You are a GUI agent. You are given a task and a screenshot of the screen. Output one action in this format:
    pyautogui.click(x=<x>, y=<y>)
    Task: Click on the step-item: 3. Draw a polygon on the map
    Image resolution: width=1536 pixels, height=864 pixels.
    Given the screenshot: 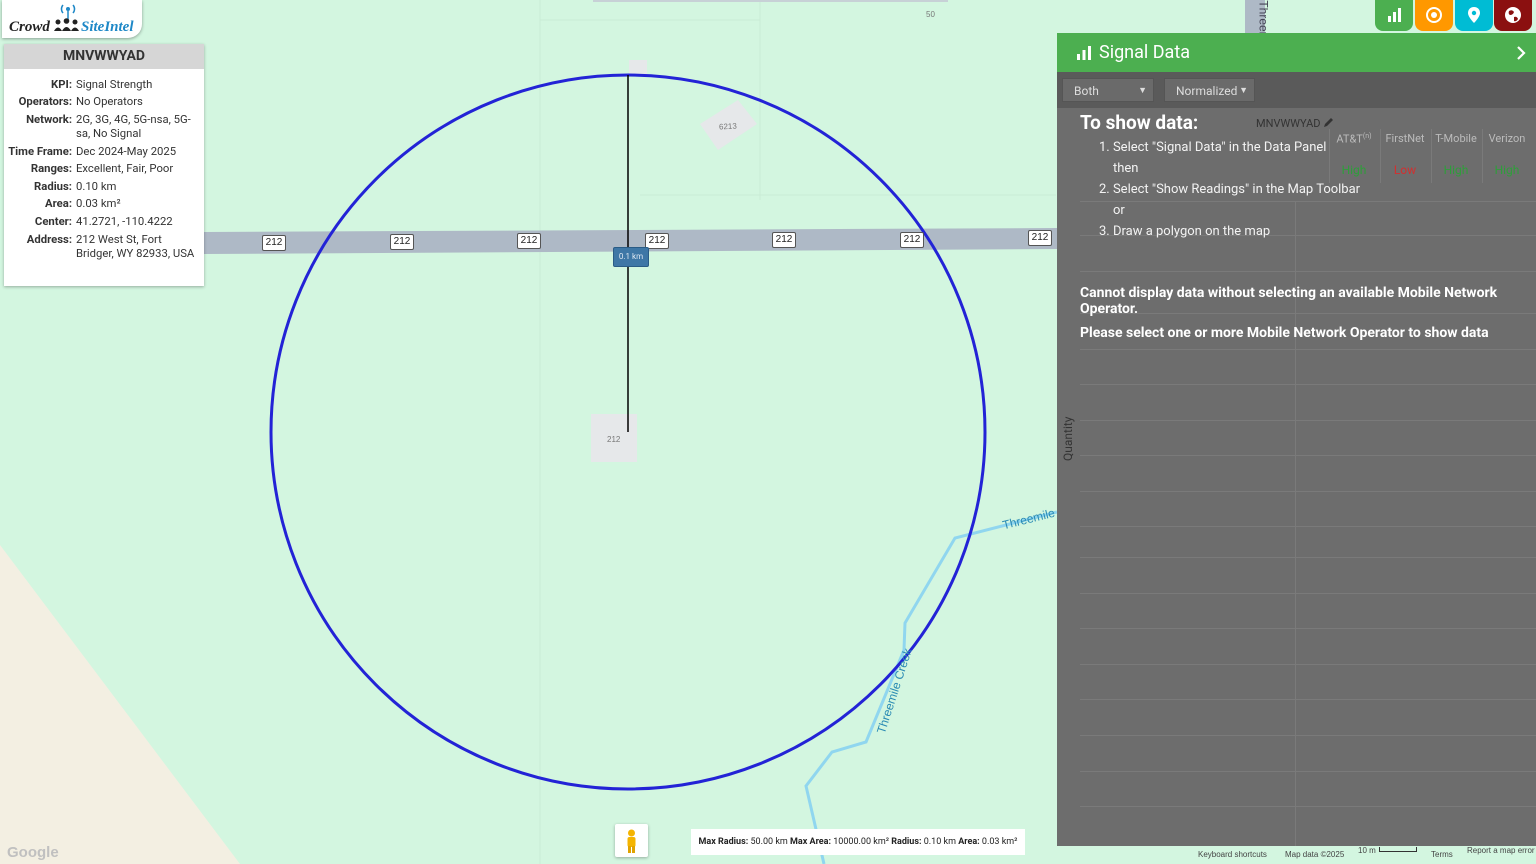 What is the action you would take?
    pyautogui.click(x=1185, y=231)
    